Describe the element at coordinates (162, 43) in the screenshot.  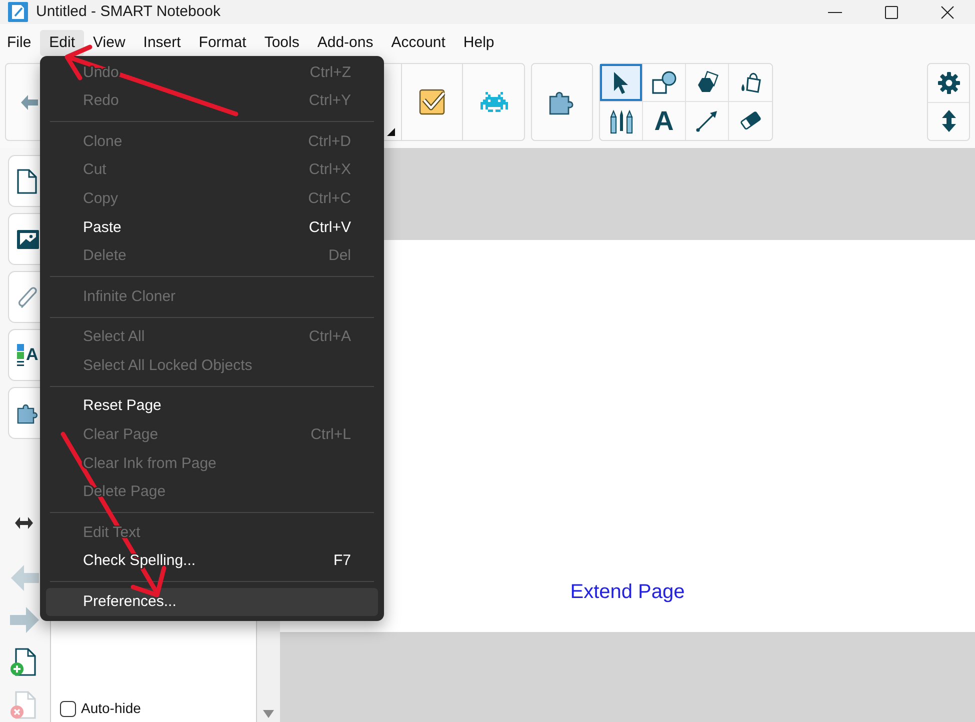
I see `menu-bar-item: Insert` at that location.